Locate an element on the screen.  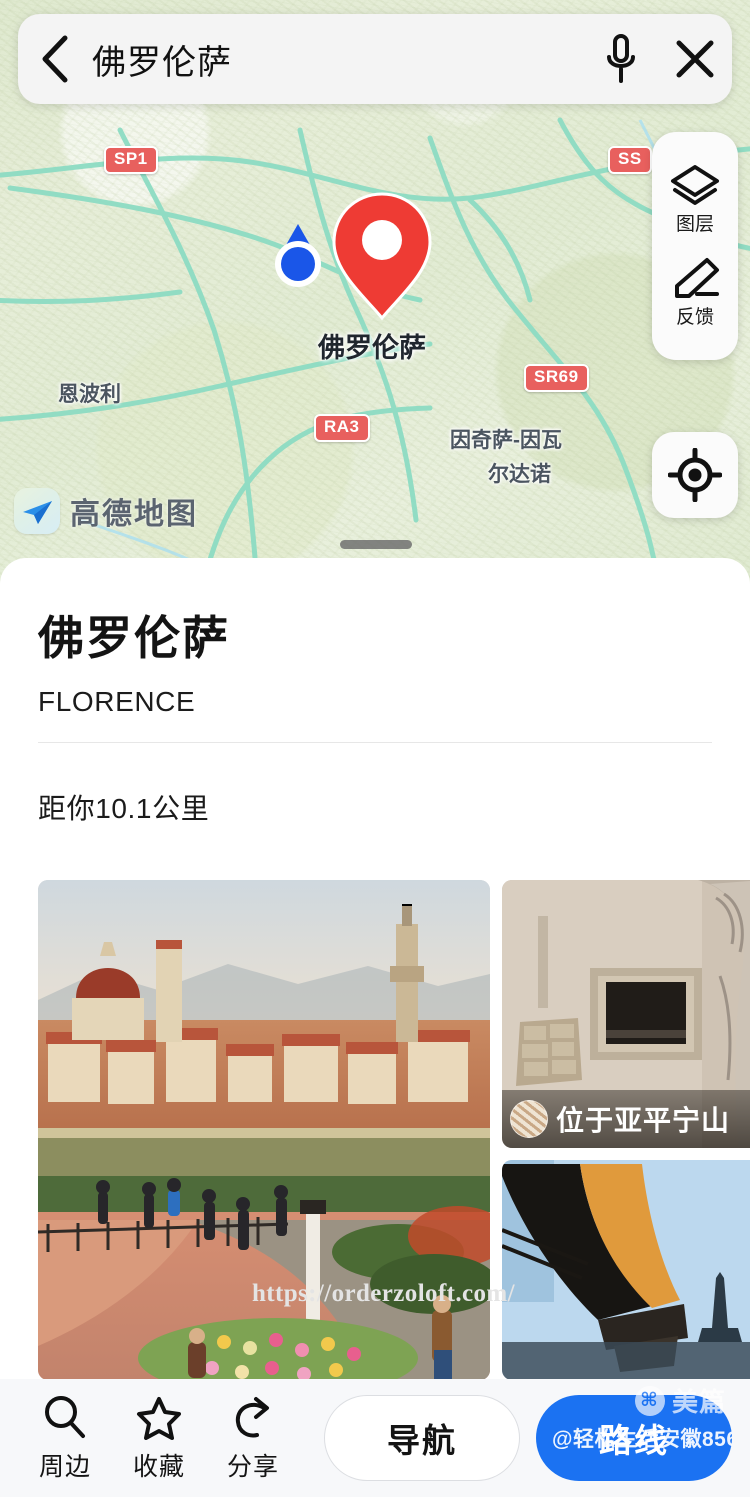
locate-me-button is located at coordinates (695, 475).